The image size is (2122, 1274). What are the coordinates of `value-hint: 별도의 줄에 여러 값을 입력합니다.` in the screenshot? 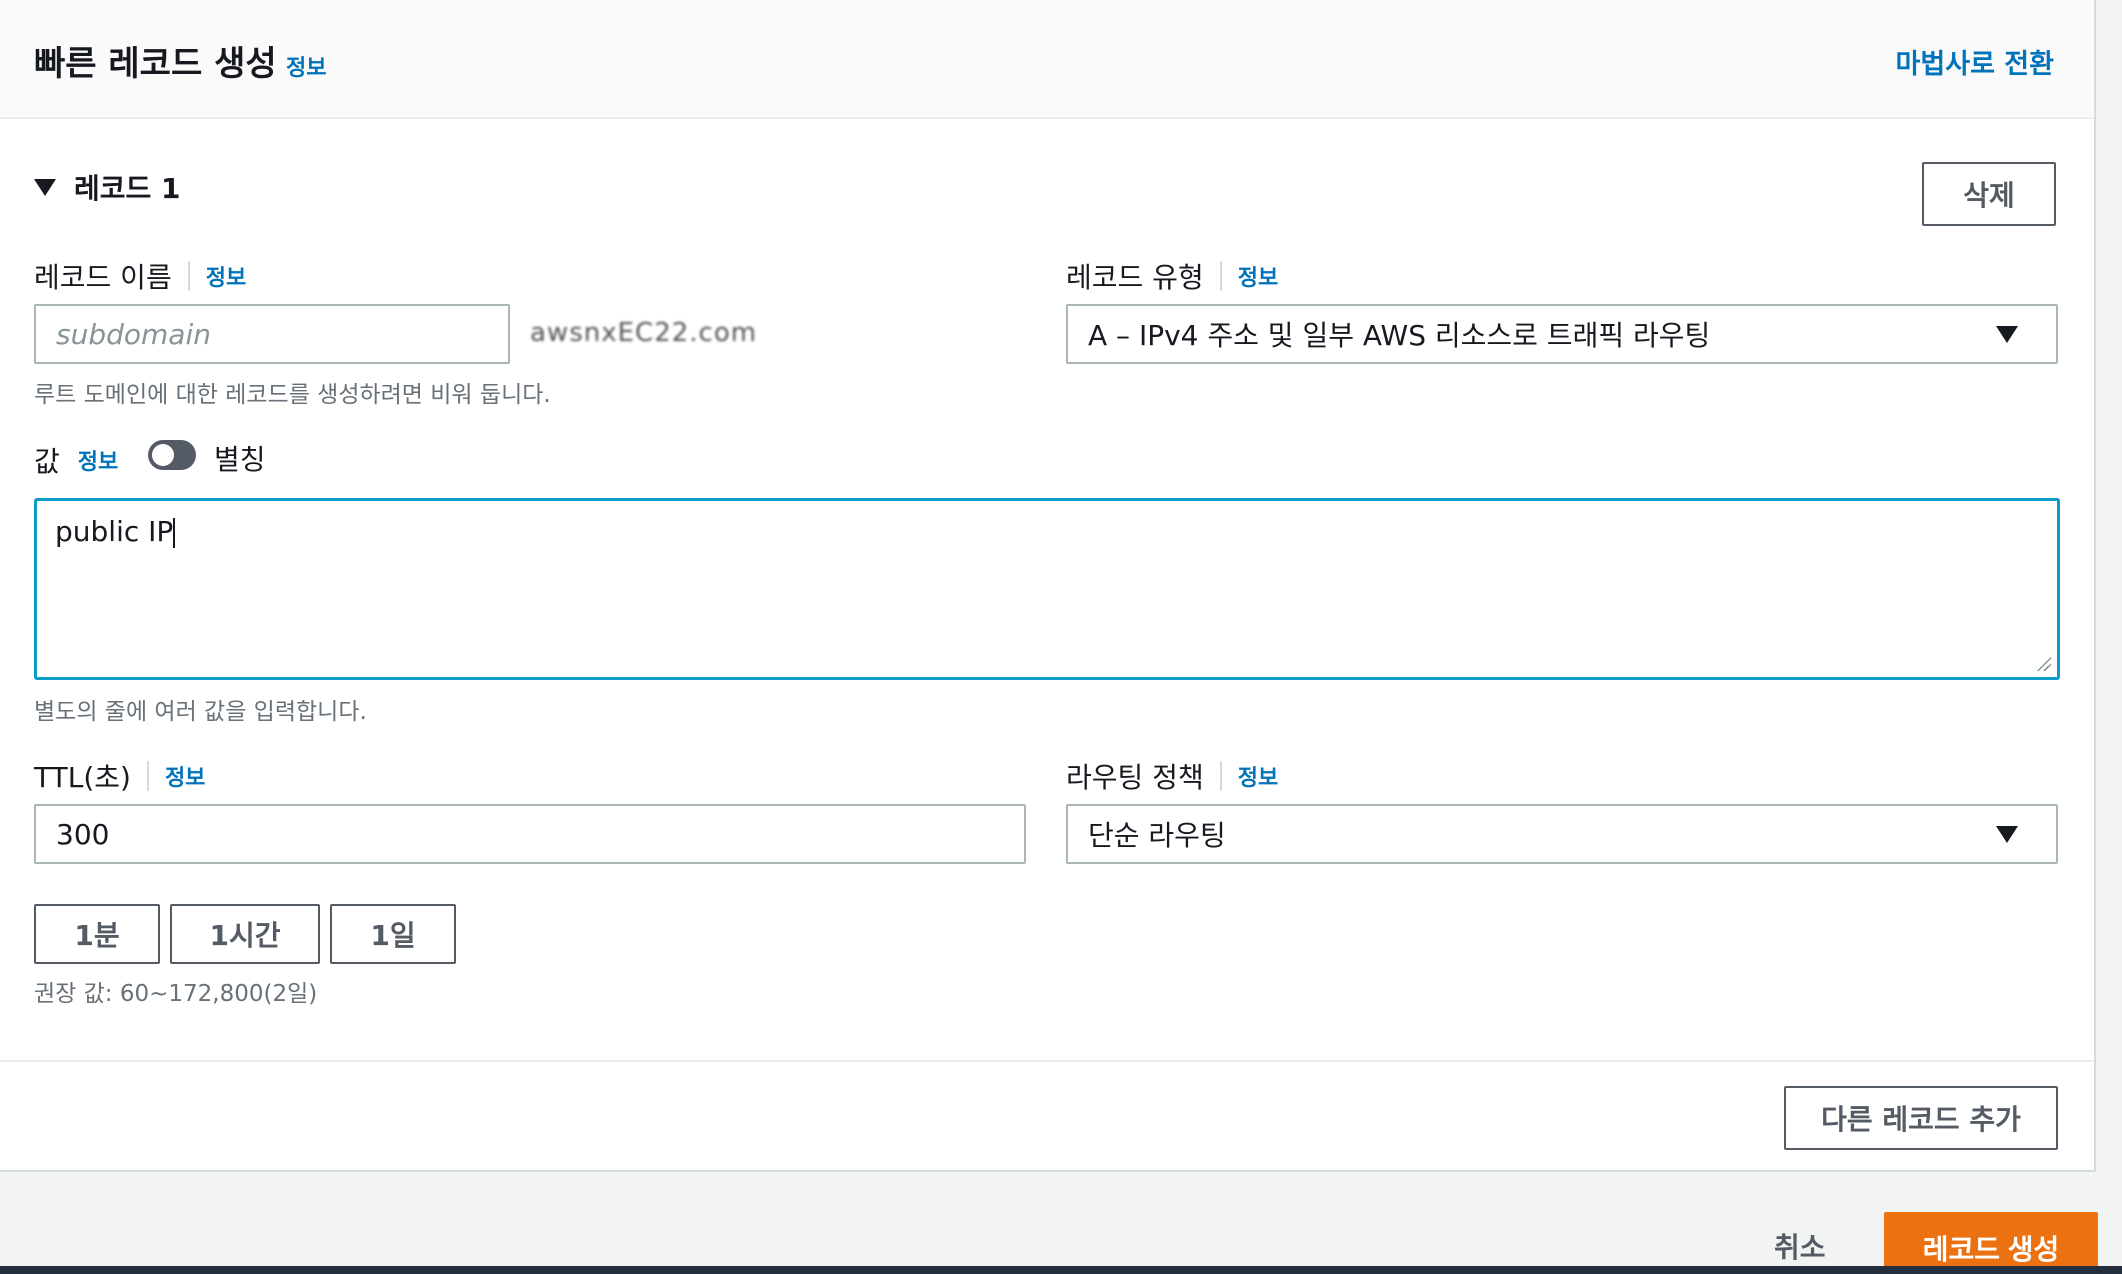 It's located at (200, 712).